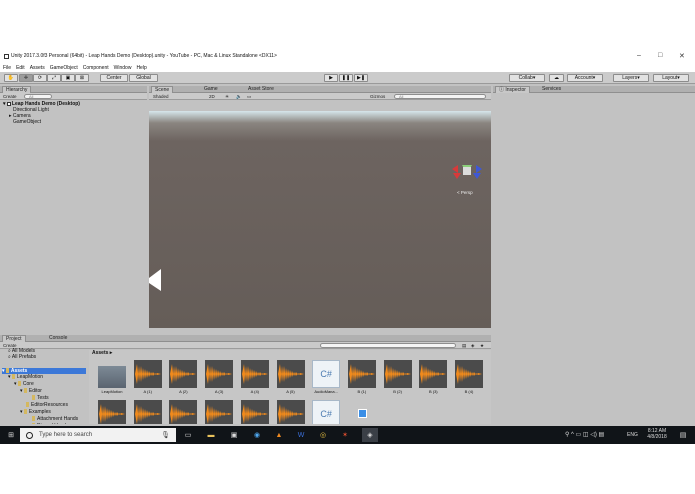 The image size is (695, 494). Describe the element at coordinates (25, 377) in the screenshot. I see `tree-item-leapmotion: ▾ LeapMotion` at that location.